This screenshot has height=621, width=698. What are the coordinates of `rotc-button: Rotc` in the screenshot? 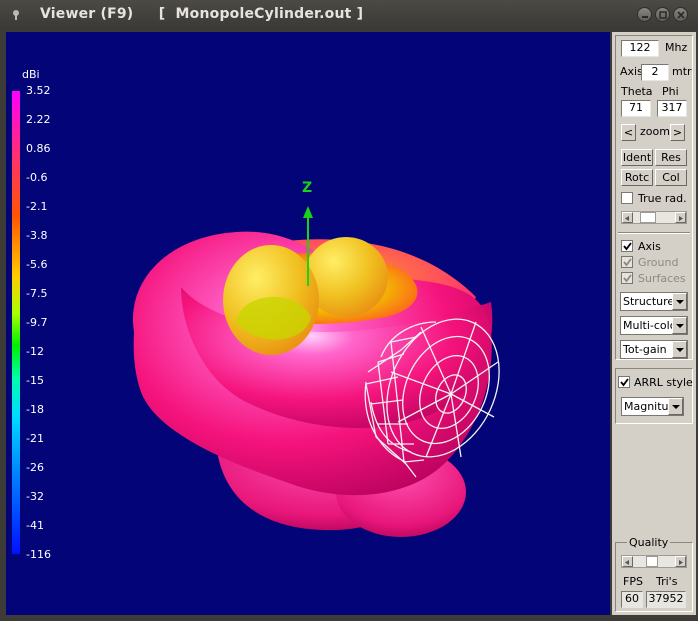 It's located at (637, 177).